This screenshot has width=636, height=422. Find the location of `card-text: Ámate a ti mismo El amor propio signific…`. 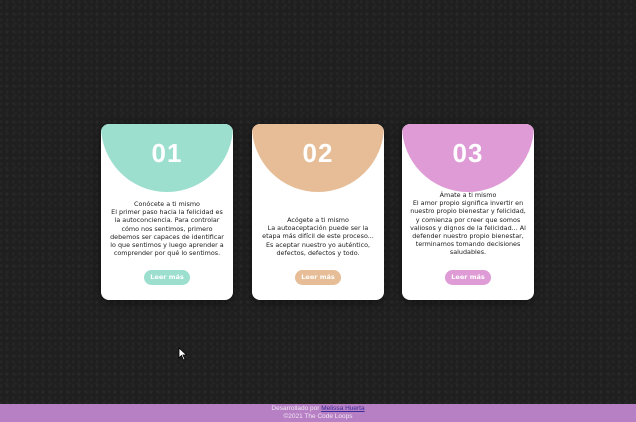

card-text: Ámate a ti mismo El amor propio signific… is located at coordinates (468, 224).